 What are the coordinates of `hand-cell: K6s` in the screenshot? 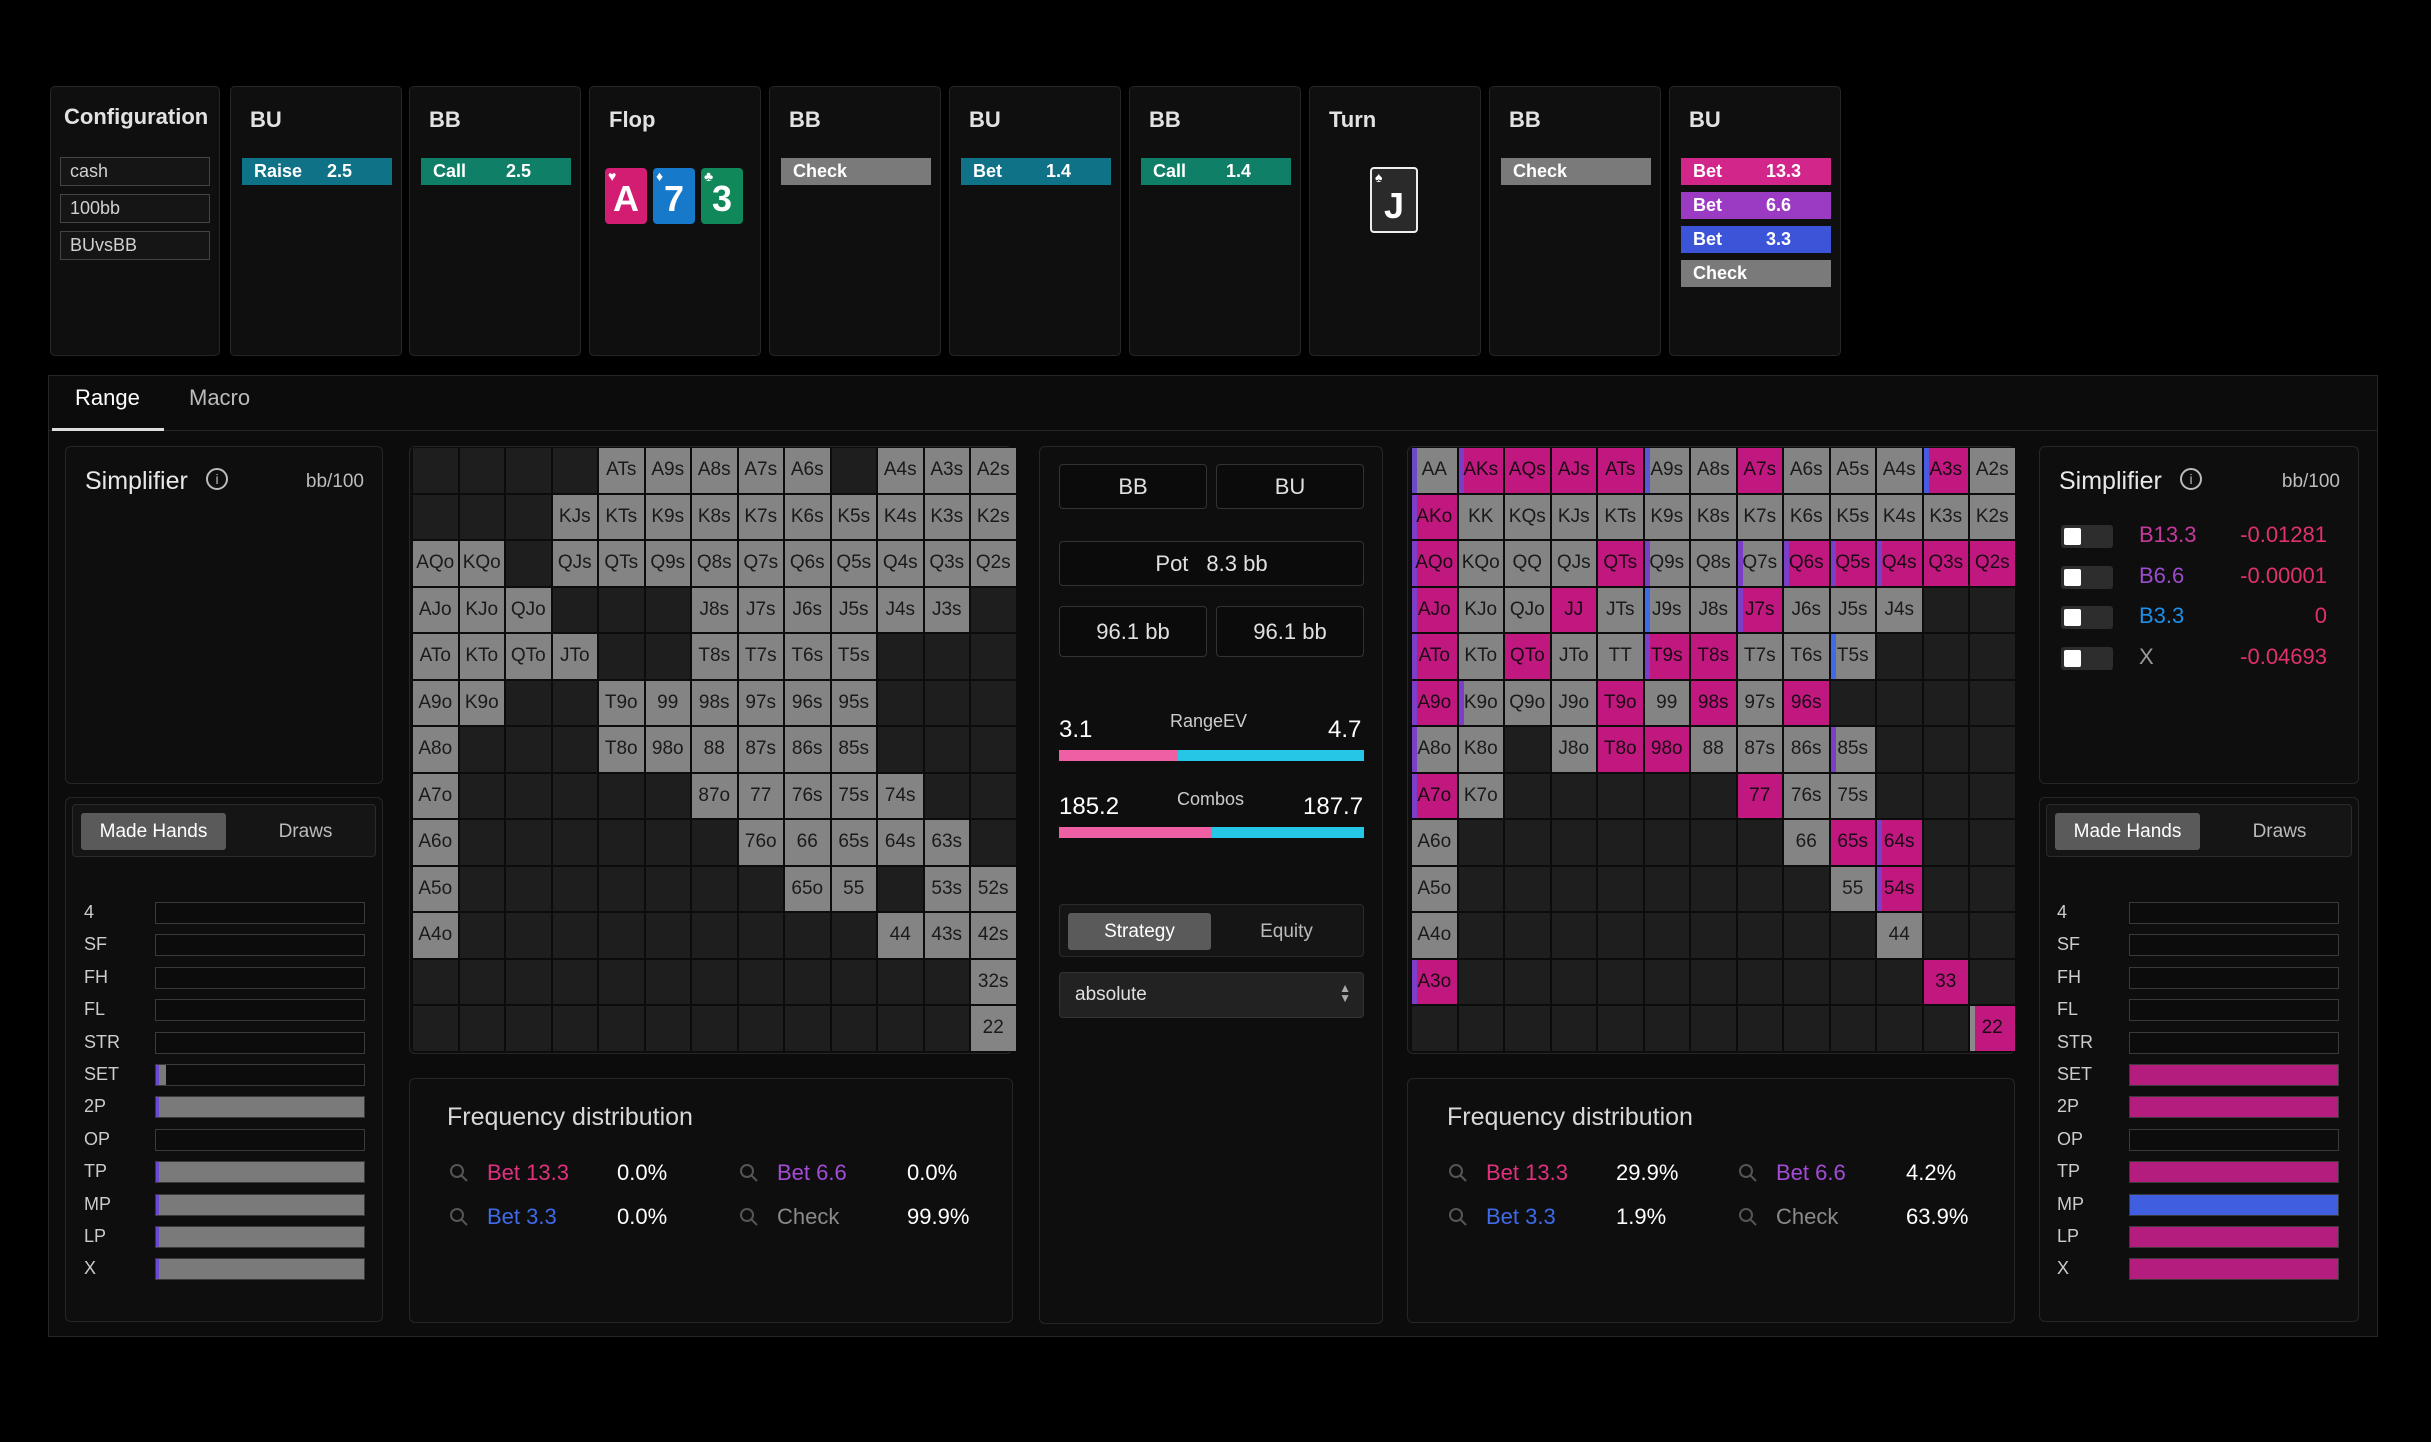 It's located at (807, 516).